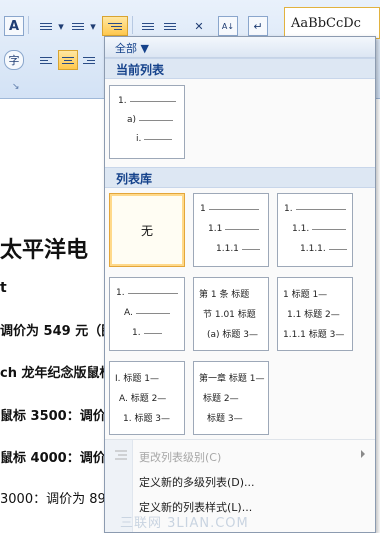 This screenshot has width=380, height=533. I want to click on level-label: 1, so click(203, 209).